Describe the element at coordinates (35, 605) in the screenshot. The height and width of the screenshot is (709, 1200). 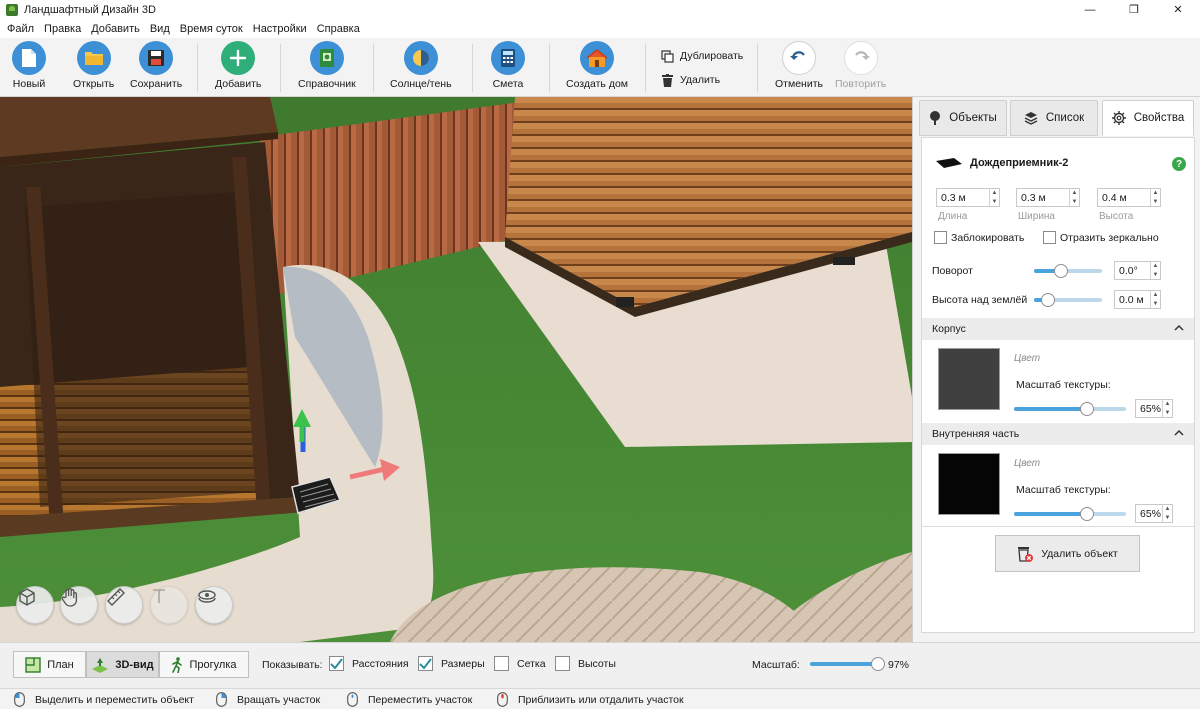
I see `select-tool-button` at that location.